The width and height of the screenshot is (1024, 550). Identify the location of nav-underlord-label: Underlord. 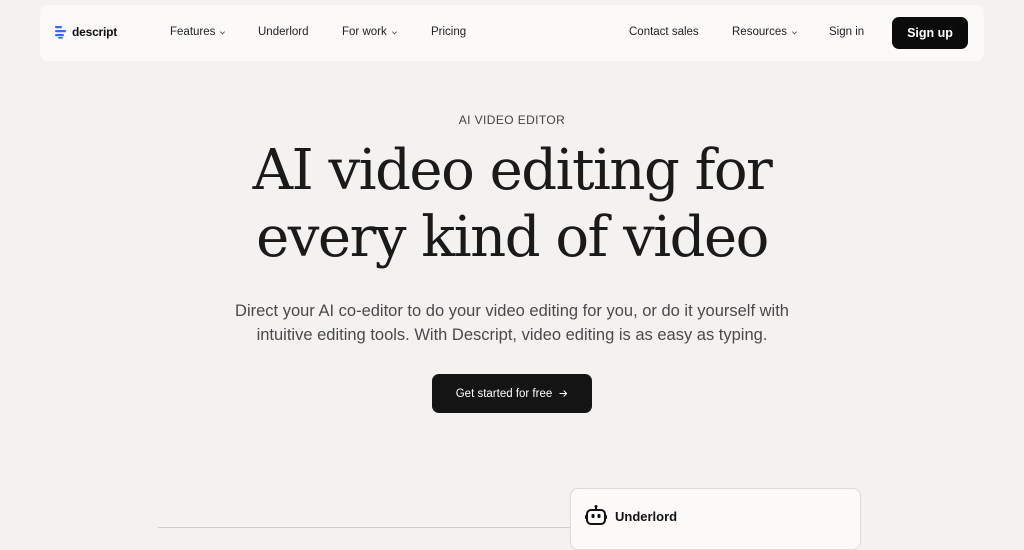
(283, 32).